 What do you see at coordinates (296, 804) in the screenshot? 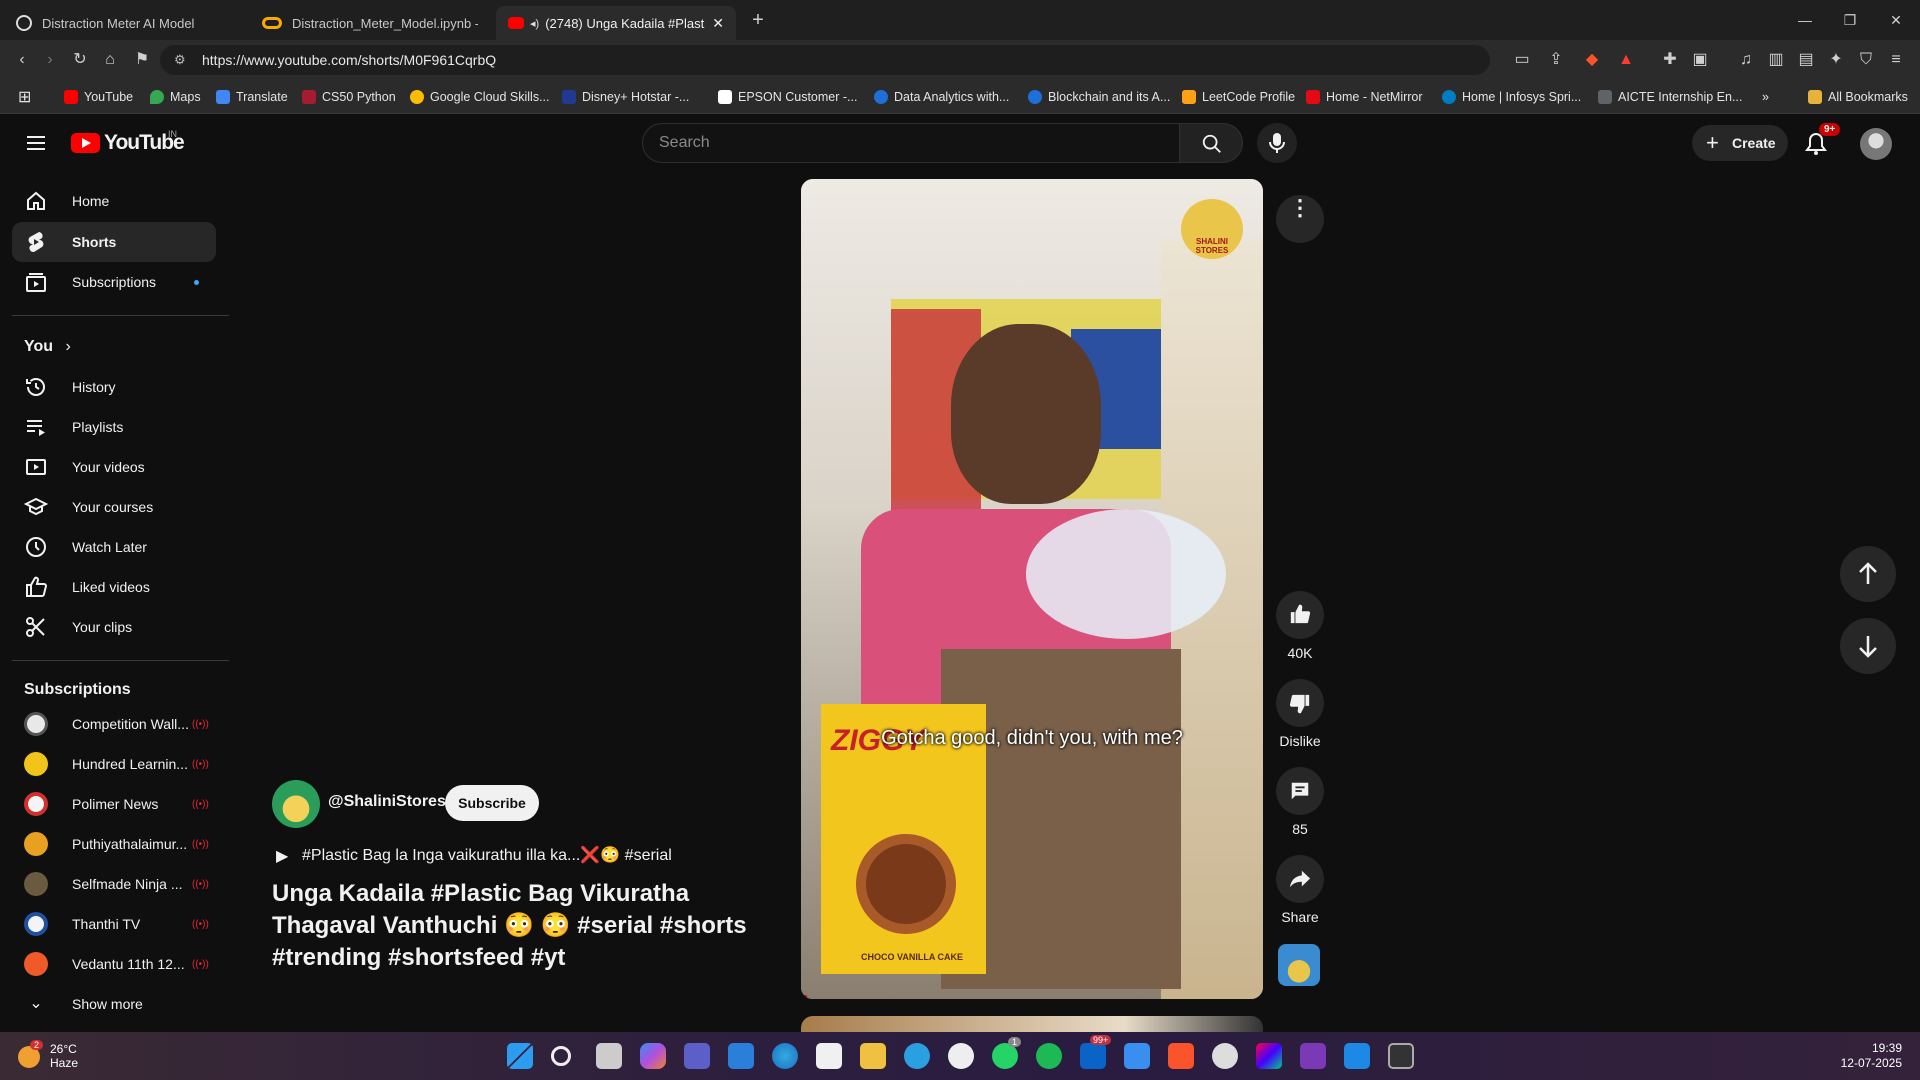
I see `channel-avatar` at bounding box center [296, 804].